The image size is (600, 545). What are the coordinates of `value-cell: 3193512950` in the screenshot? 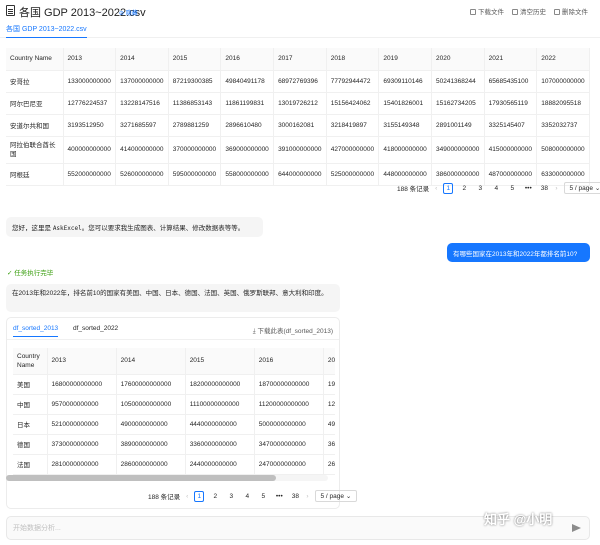 It's located at (90, 125).